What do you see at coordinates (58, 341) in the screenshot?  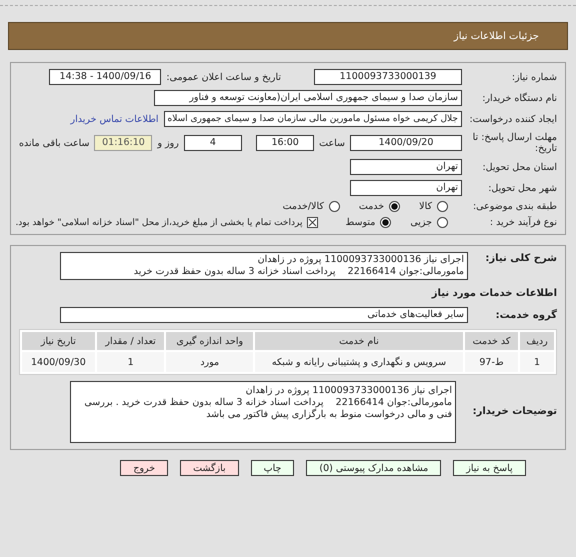 I see `column-header: تاریخ نیاز` at bounding box center [58, 341].